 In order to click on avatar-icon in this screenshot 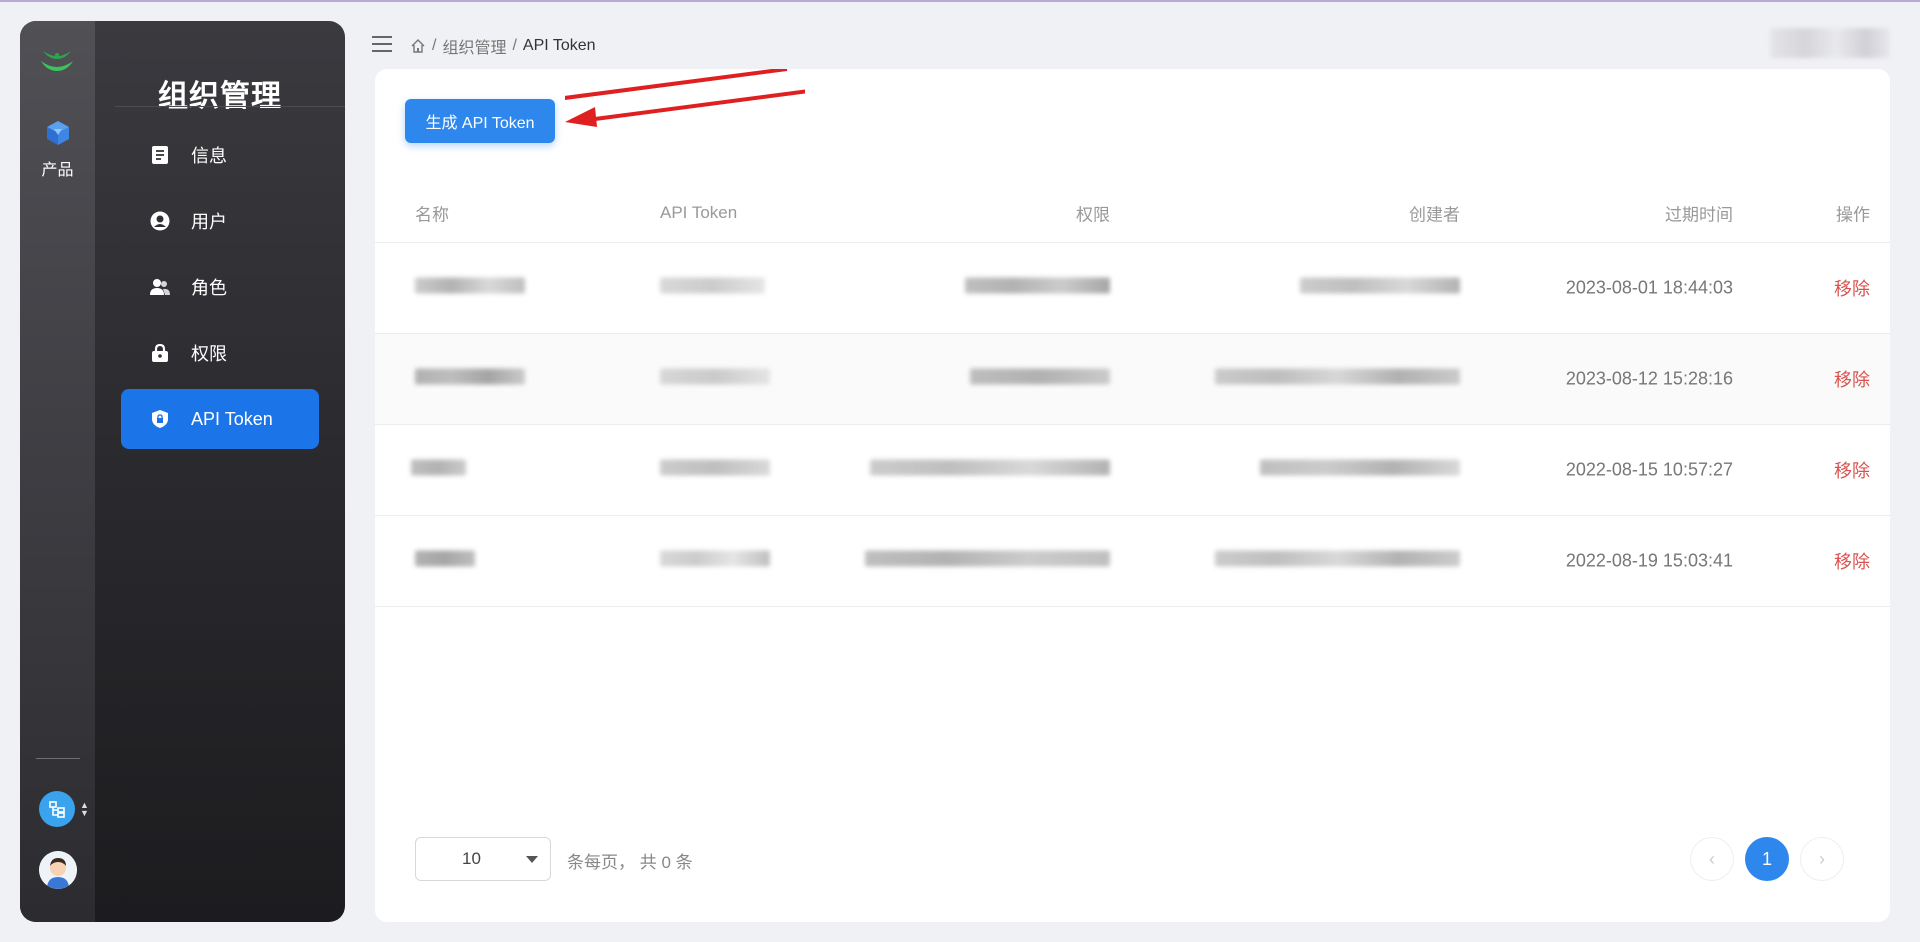, I will do `click(58, 870)`.